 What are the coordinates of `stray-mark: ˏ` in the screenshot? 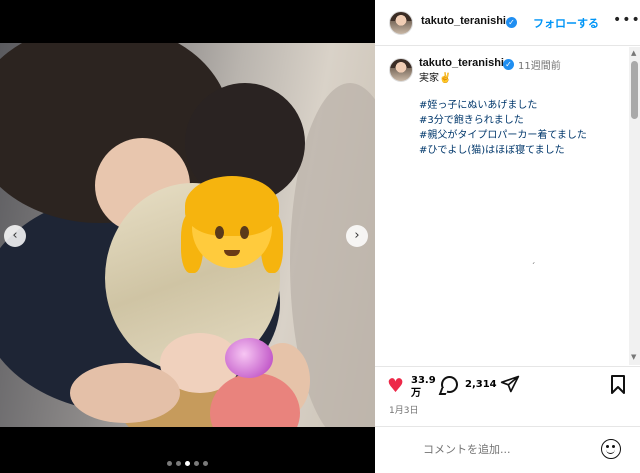 It's located at (533, 260).